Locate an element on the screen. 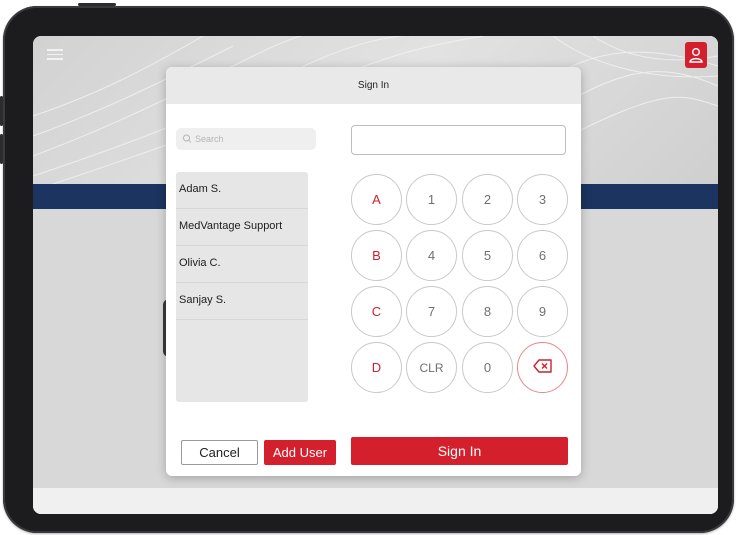 This screenshot has width=738, height=535. key-d: D is located at coordinates (376, 367).